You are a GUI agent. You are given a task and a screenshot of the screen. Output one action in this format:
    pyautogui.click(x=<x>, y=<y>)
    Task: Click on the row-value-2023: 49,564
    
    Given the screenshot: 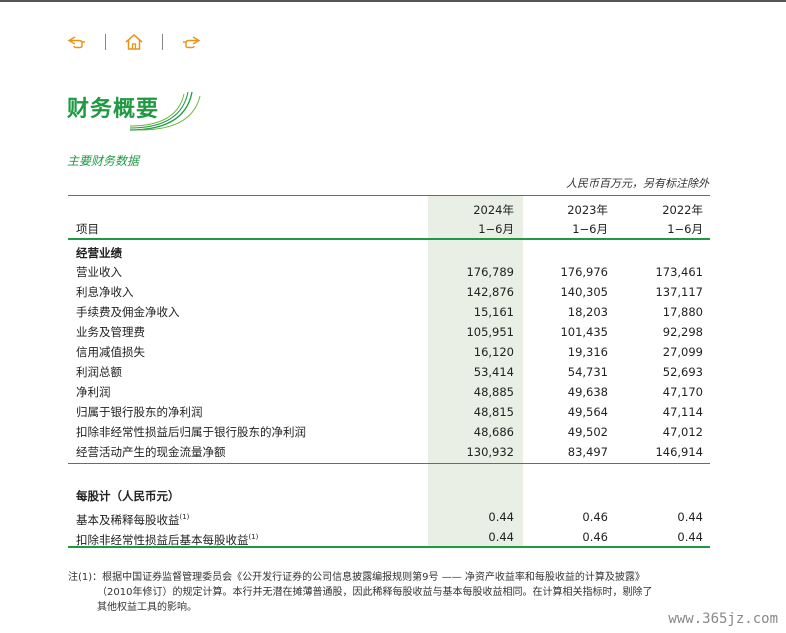 What is the action you would take?
    pyautogui.click(x=587, y=412)
    